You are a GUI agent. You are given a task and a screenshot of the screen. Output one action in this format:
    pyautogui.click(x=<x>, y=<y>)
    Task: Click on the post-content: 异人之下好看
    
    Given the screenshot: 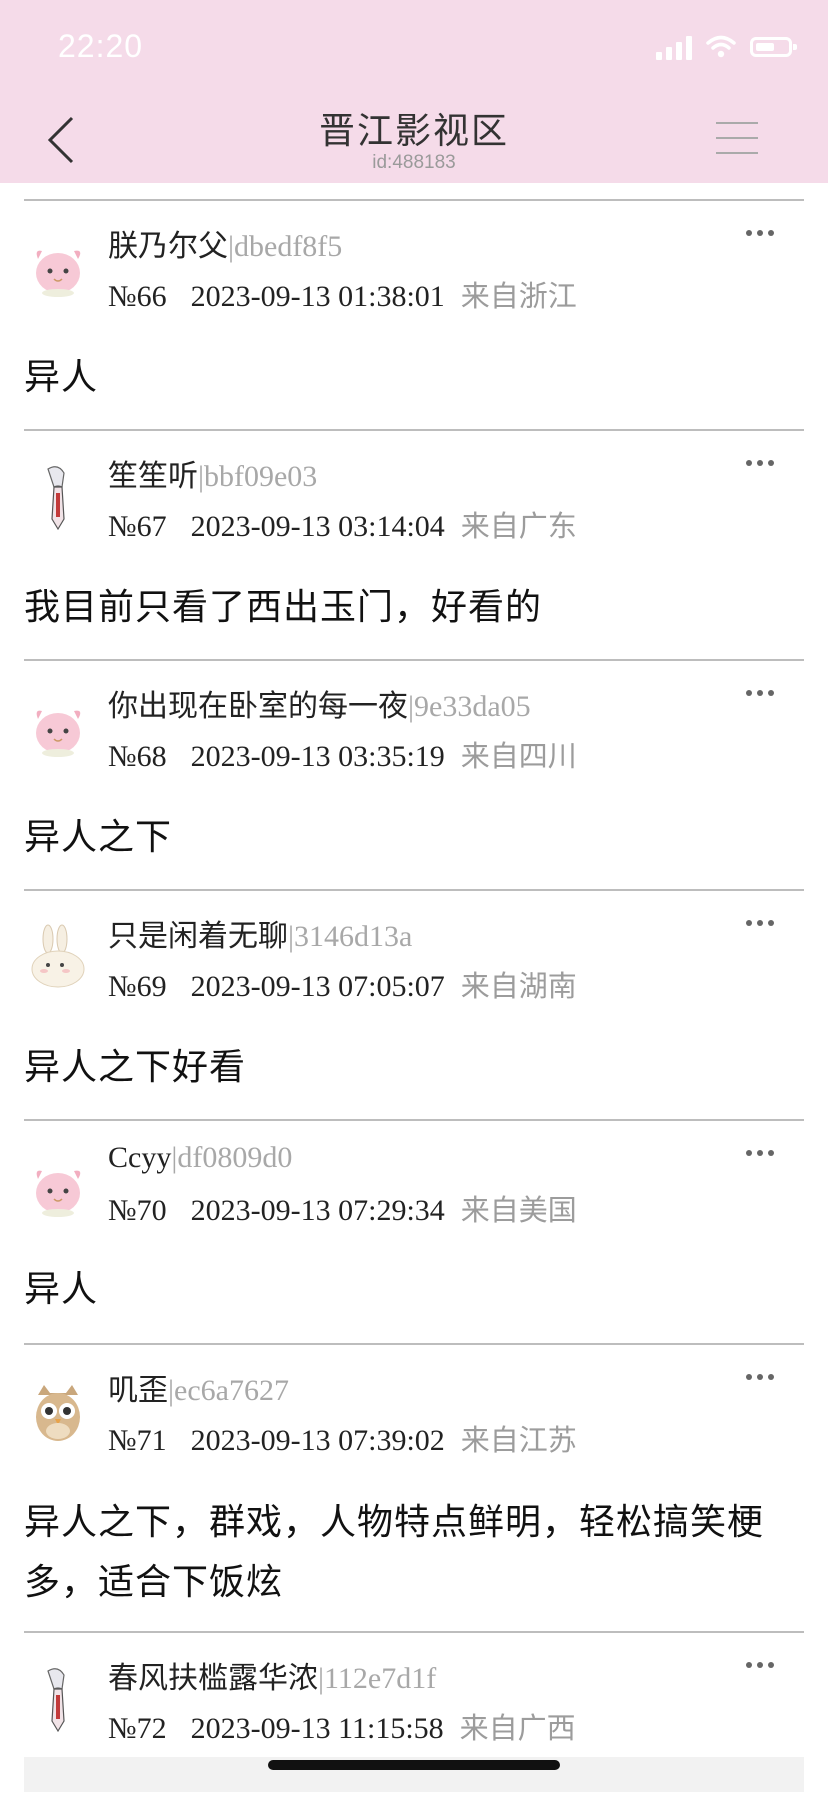 What is the action you would take?
    pyautogui.click(x=135, y=1067)
    